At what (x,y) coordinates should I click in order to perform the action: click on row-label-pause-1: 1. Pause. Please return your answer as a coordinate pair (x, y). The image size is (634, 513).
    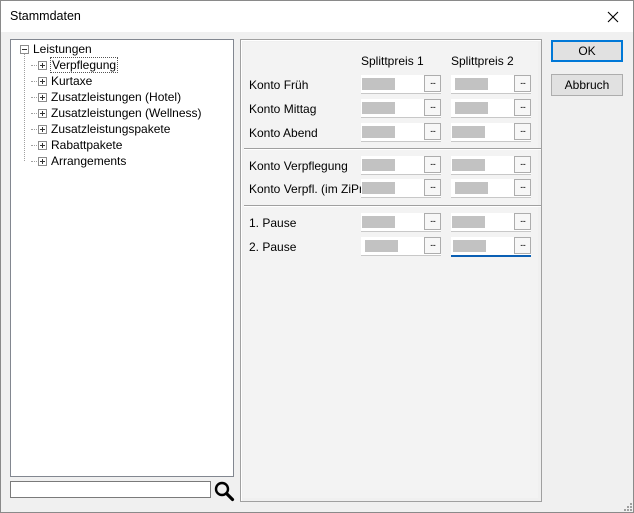
    Looking at the image, I should click on (273, 223).